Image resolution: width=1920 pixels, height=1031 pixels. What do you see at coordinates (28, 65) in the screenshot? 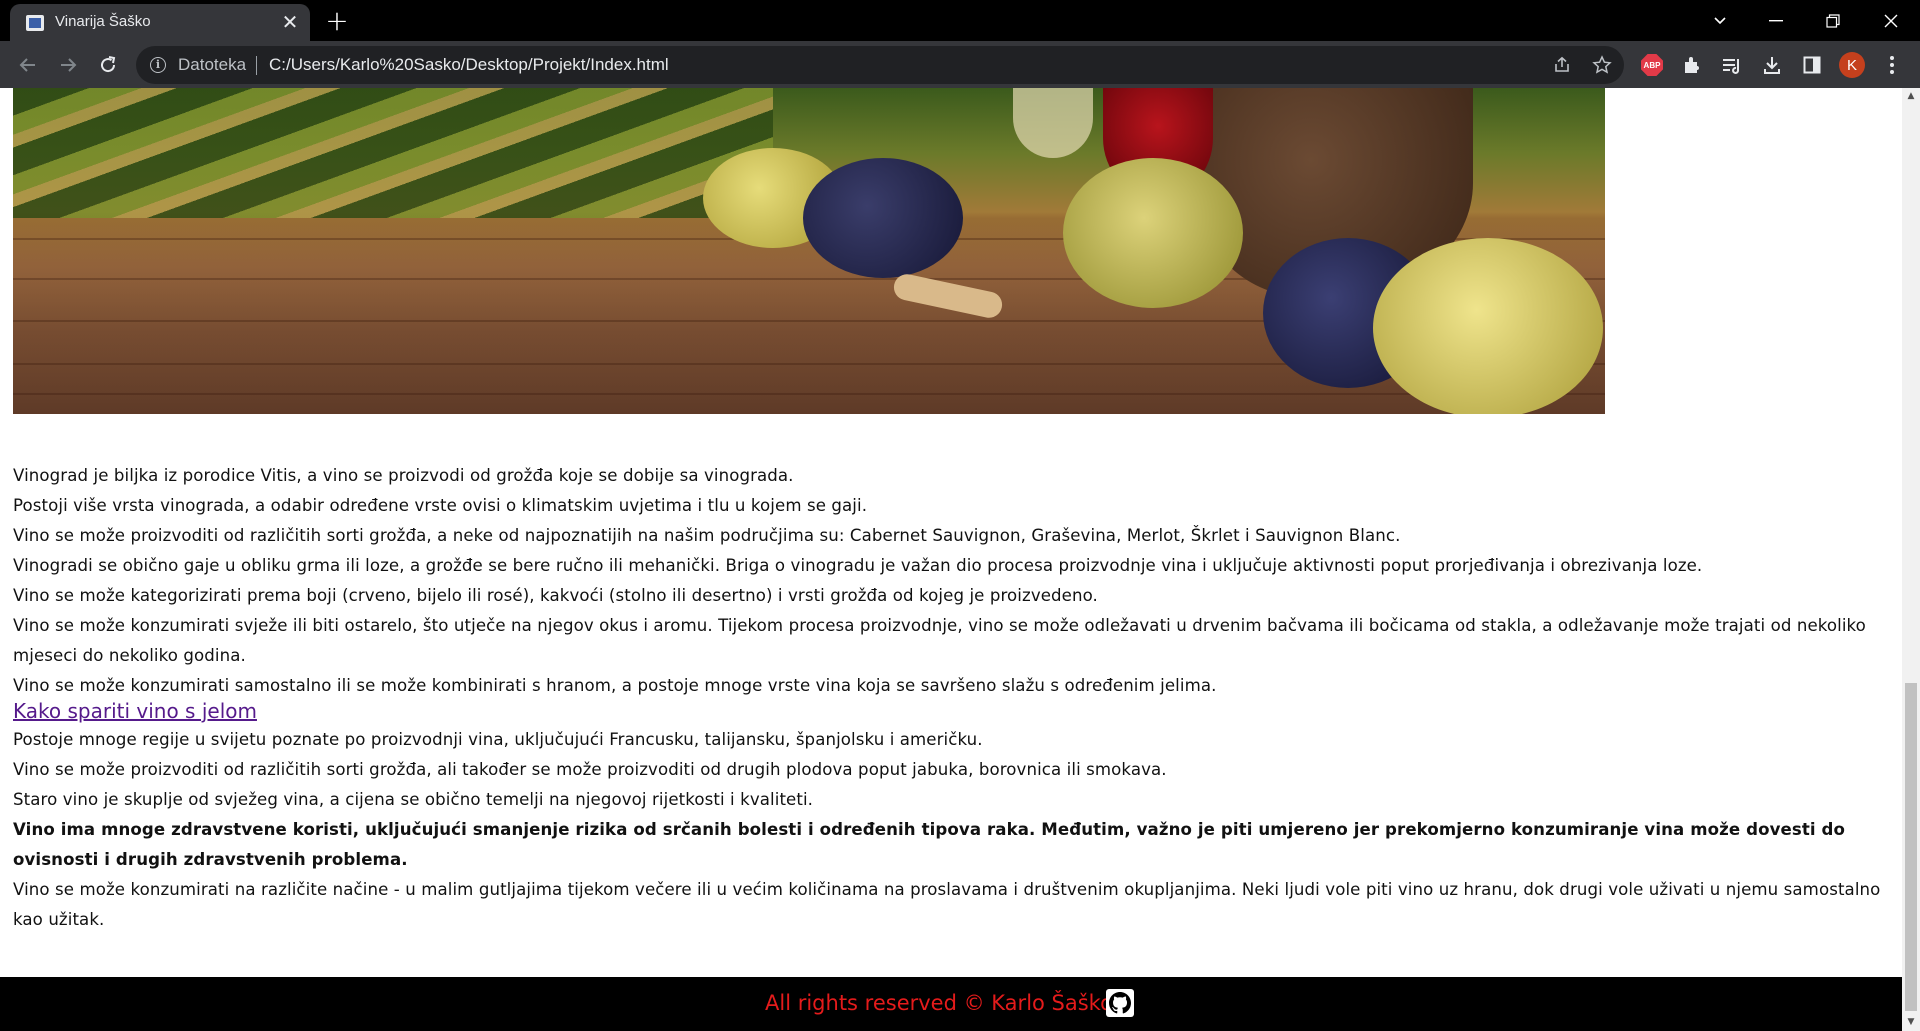
I see `back-icon` at bounding box center [28, 65].